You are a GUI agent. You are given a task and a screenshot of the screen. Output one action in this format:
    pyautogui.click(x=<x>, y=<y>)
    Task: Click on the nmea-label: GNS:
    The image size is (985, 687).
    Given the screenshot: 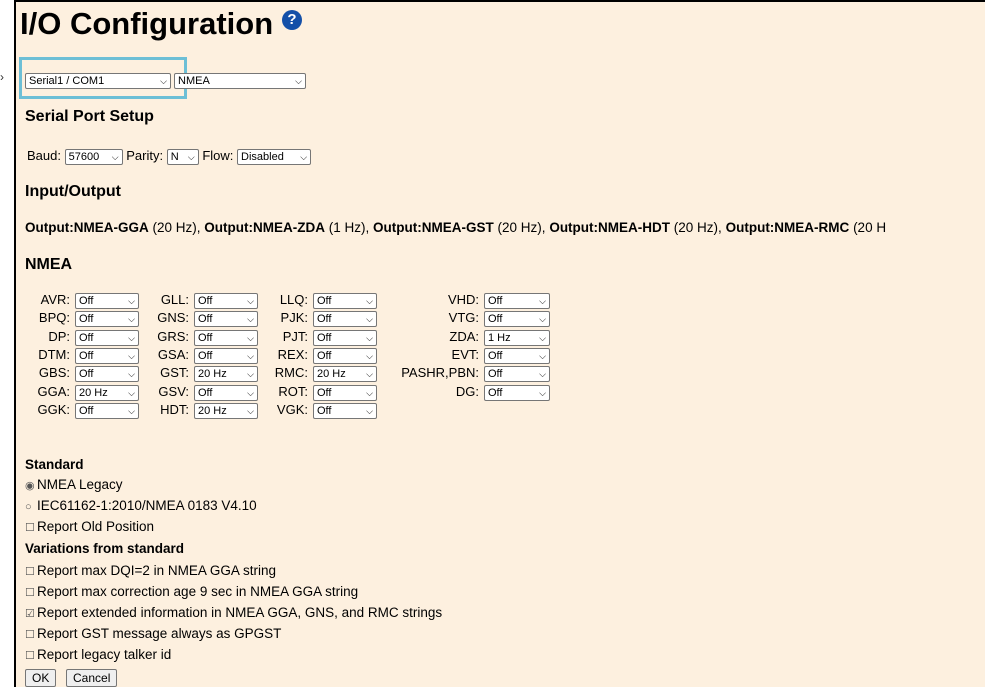 What is the action you would take?
    pyautogui.click(x=173, y=318)
    